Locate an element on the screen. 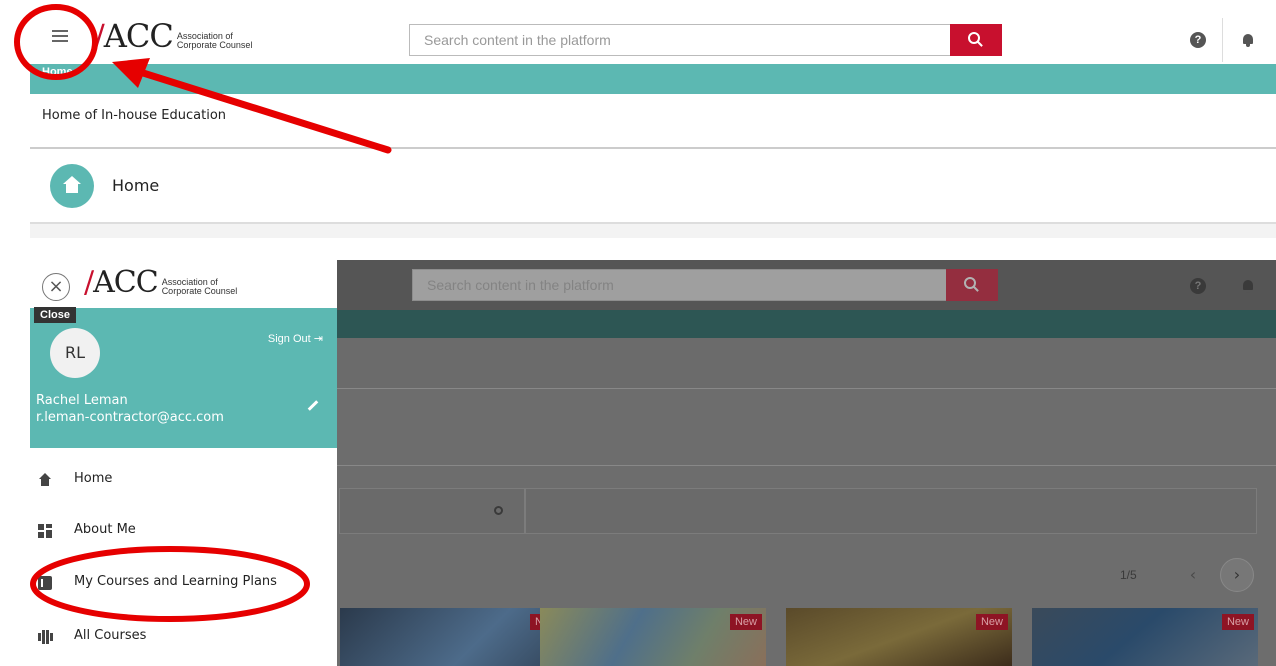 This screenshot has height=666, width=1276. nav-item-label: All Courses is located at coordinates (110, 635).